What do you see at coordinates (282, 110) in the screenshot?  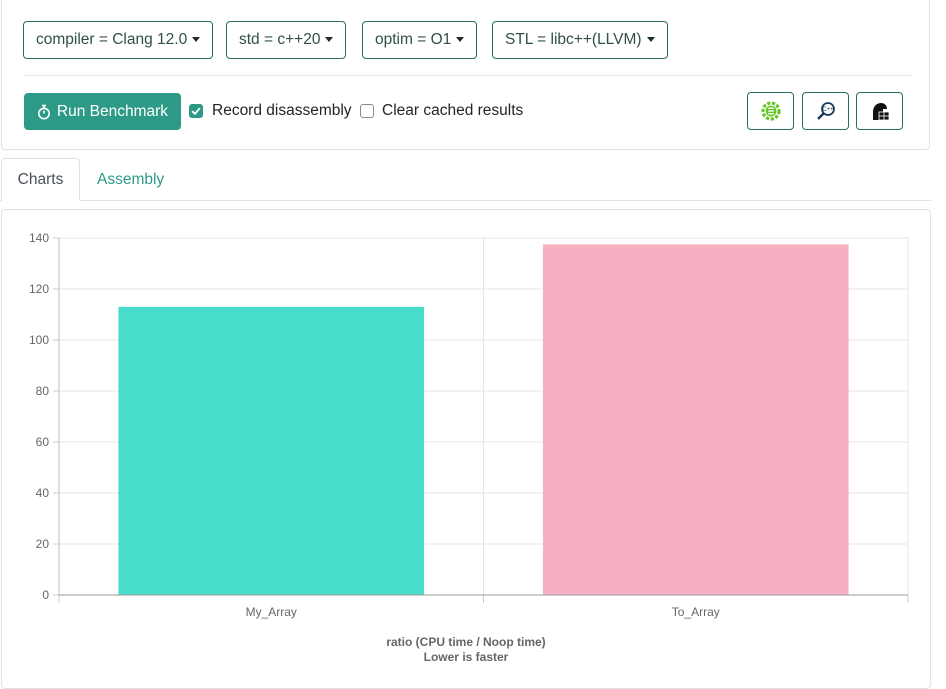 I see `record-disassembly-label: Record disassembly` at bounding box center [282, 110].